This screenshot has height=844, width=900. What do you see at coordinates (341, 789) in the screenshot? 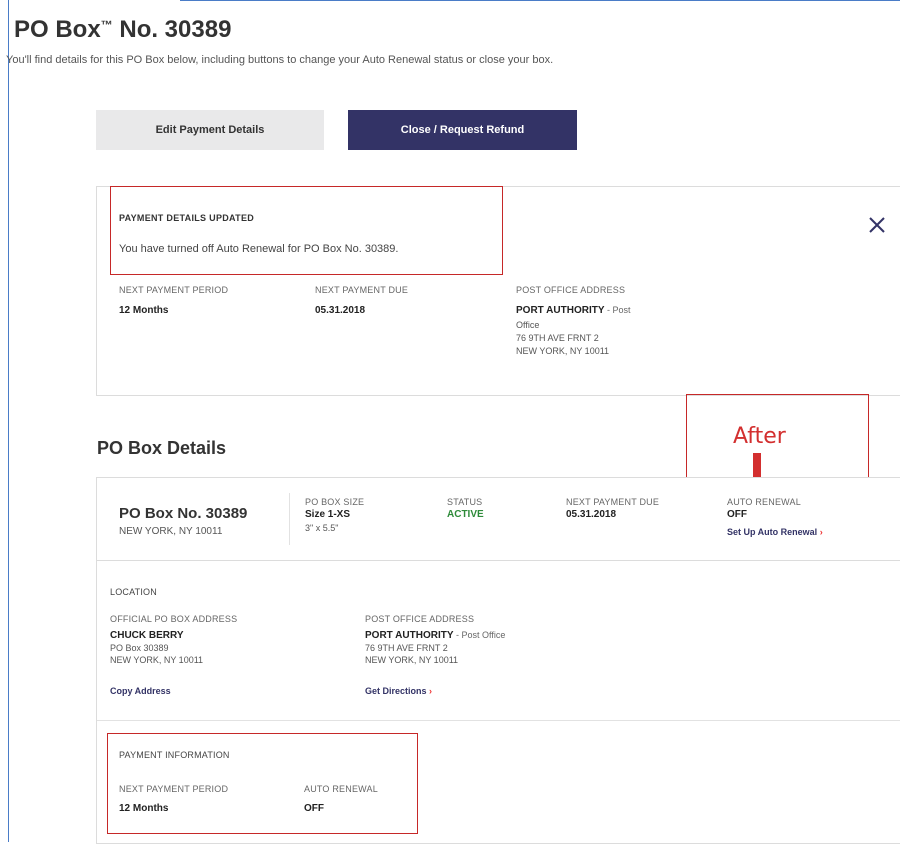
I see `payment-renewal-label: AUTO RENEWAL` at bounding box center [341, 789].